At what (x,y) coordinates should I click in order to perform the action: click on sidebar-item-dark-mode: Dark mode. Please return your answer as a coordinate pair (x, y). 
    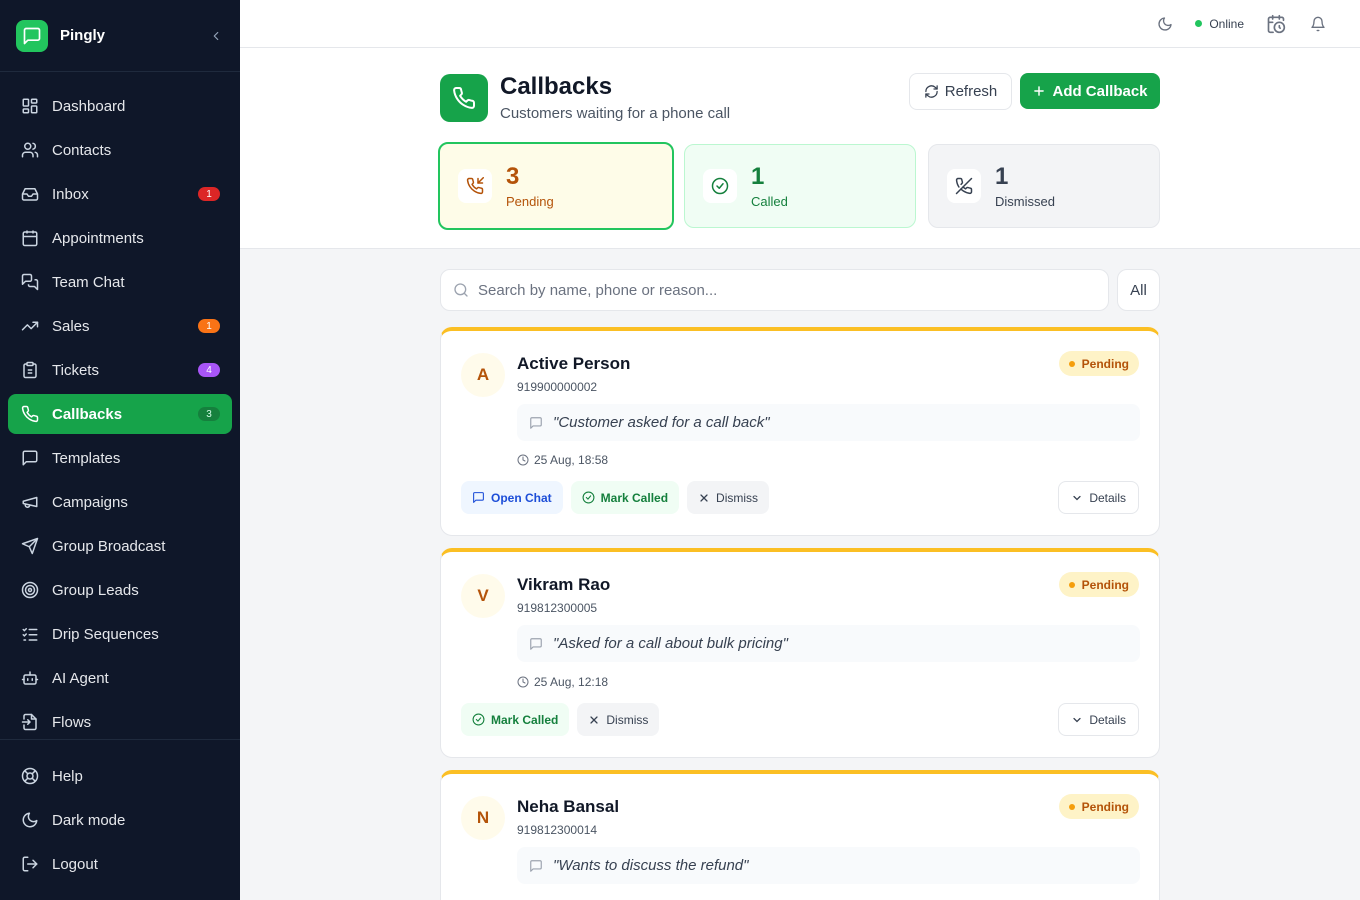
    Looking at the image, I should click on (120, 820).